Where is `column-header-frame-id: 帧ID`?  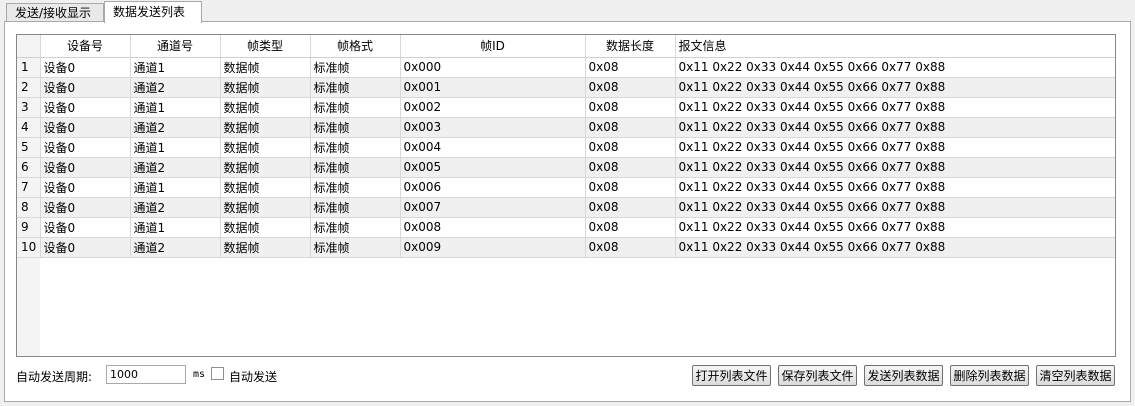 column-header-frame-id: 帧ID is located at coordinates (493, 46).